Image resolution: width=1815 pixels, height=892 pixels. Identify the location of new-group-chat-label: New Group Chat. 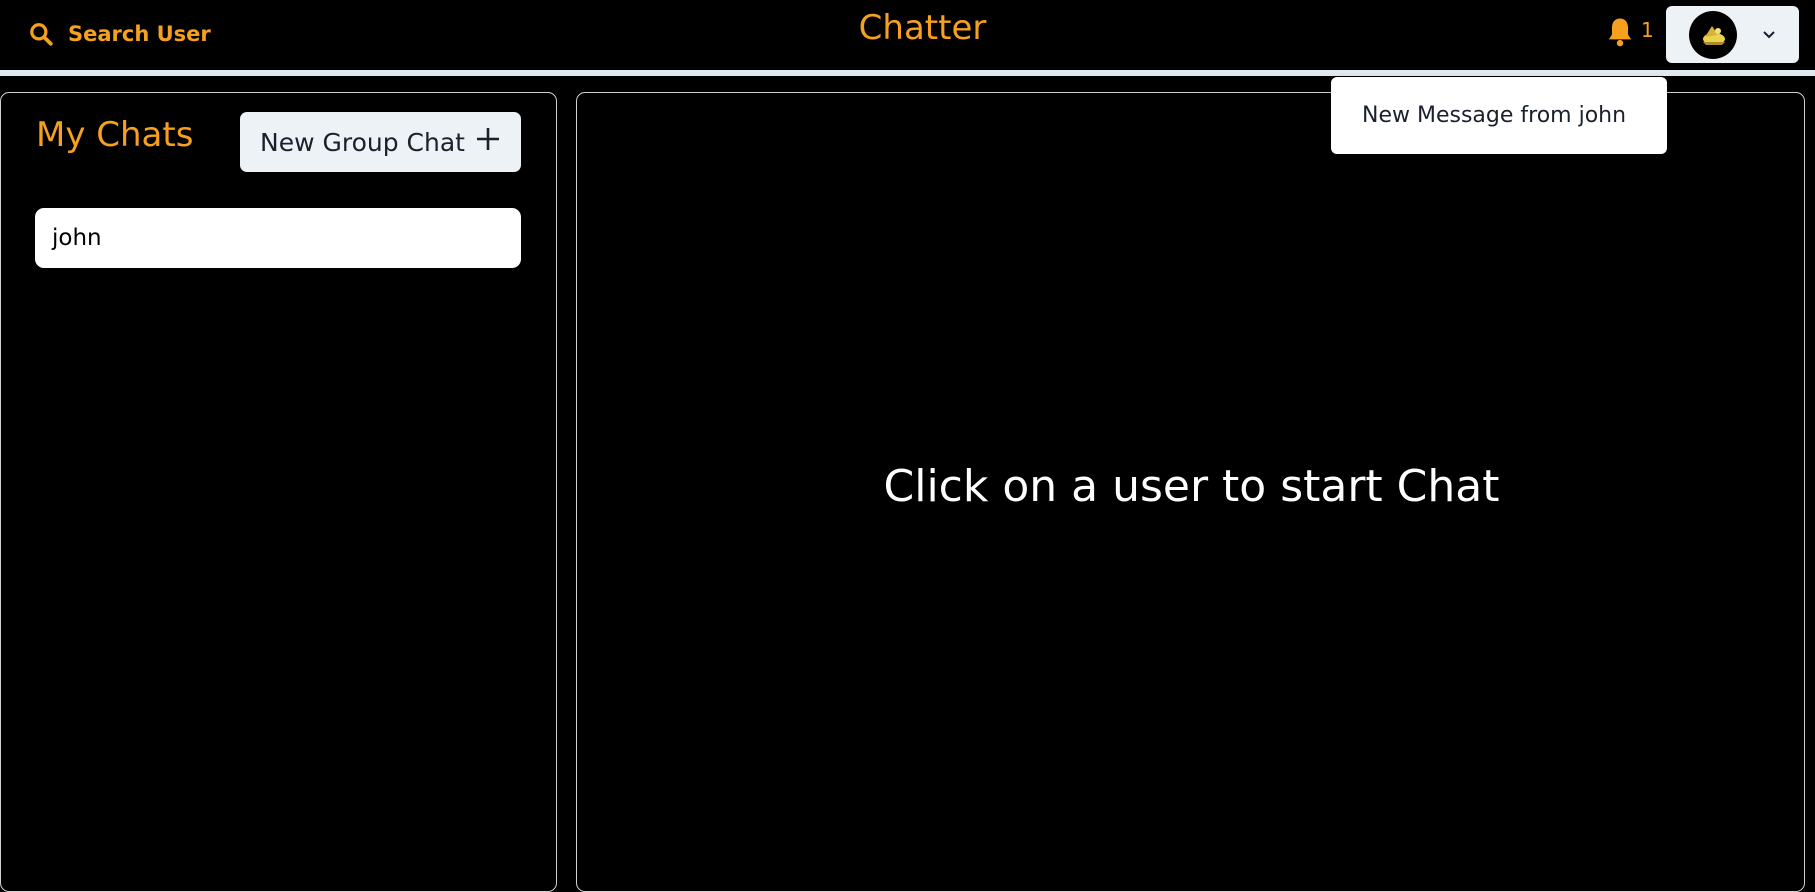
(362, 142).